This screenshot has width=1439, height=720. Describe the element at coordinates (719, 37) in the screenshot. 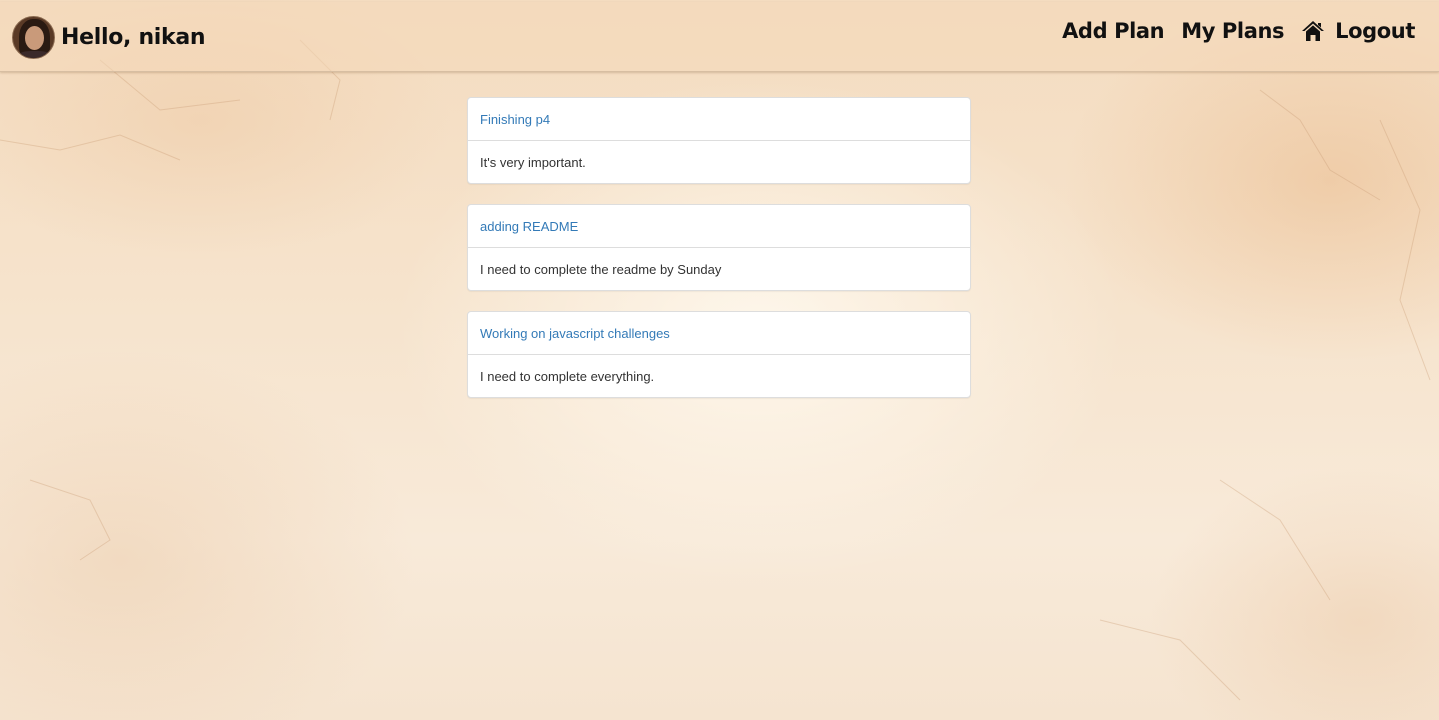

I see `top-navbar: Hello, nikan Add Plan My Plans Logout` at that location.